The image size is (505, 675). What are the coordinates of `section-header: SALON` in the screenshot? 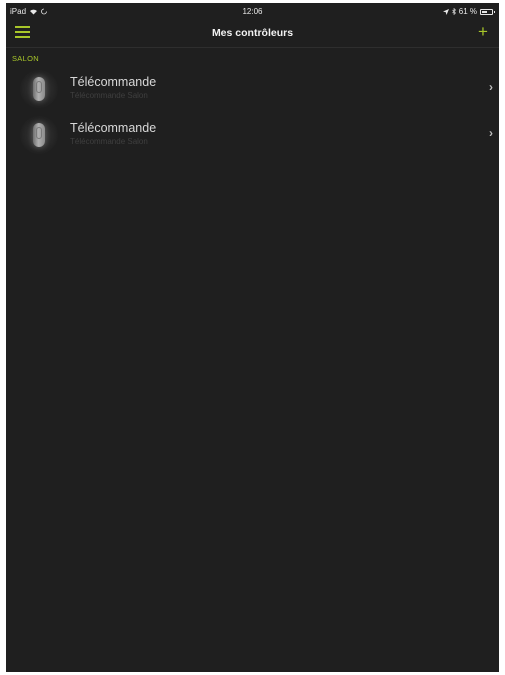 It's located at (25, 58).